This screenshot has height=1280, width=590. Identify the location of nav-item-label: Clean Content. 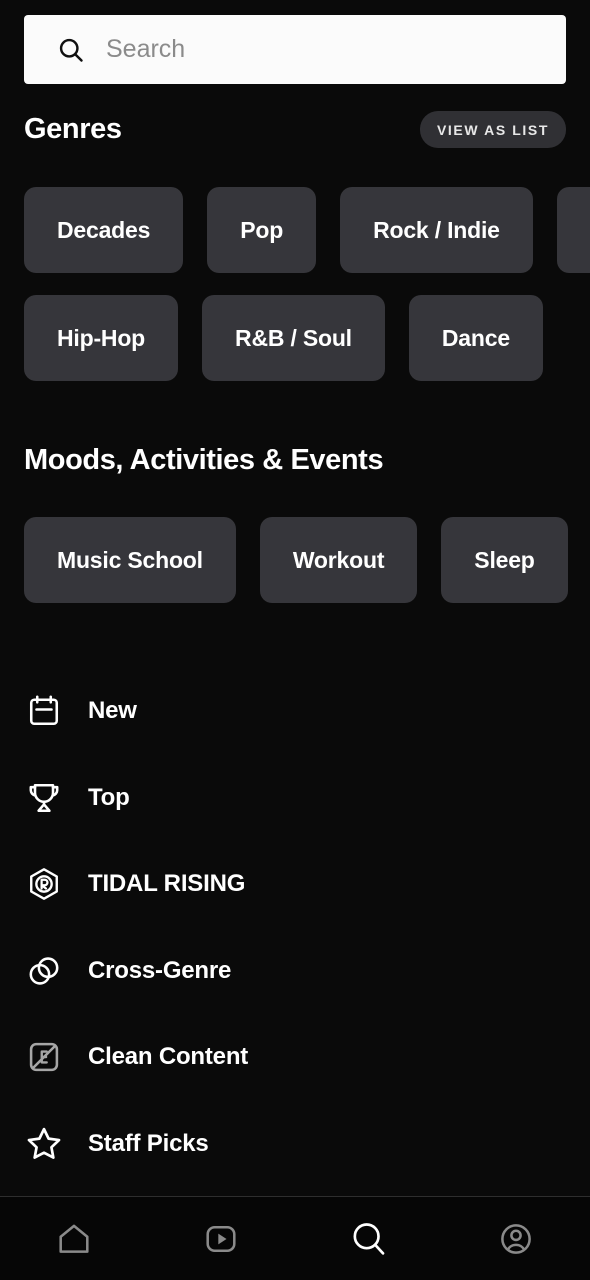
(168, 1057).